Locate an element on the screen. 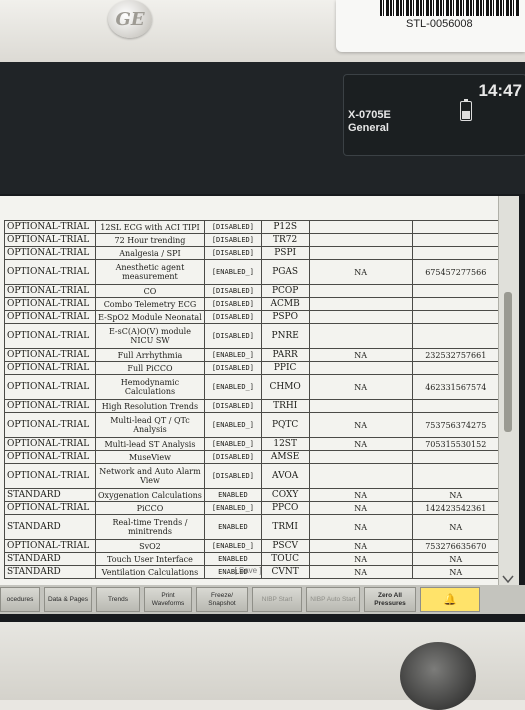  softkey-5: Freeze/ Snapshot is located at coordinates (222, 599).